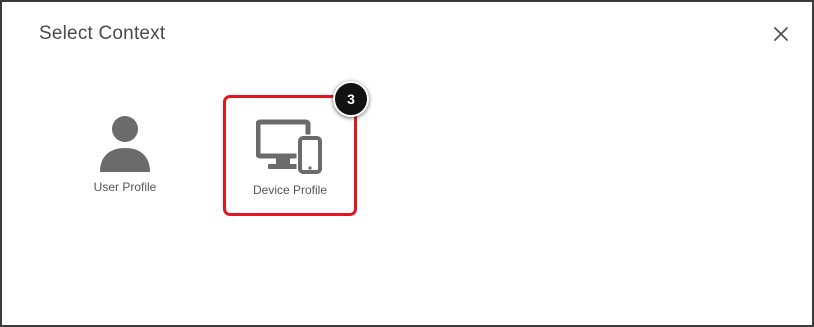 This screenshot has width=814, height=327. What do you see at coordinates (125, 187) in the screenshot?
I see `user-profile-label: User Profile` at bounding box center [125, 187].